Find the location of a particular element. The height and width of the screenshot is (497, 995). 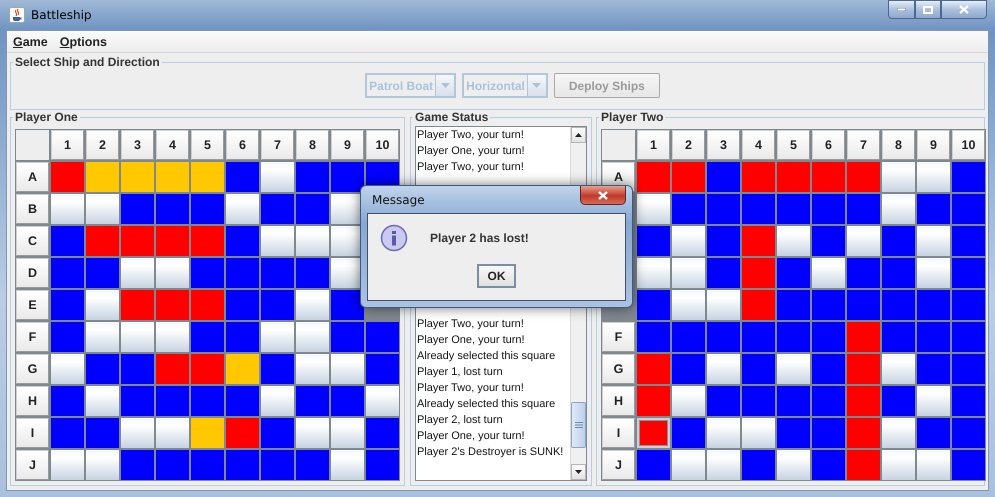

dialog-message: Player 2 has lost! is located at coordinates (479, 238).